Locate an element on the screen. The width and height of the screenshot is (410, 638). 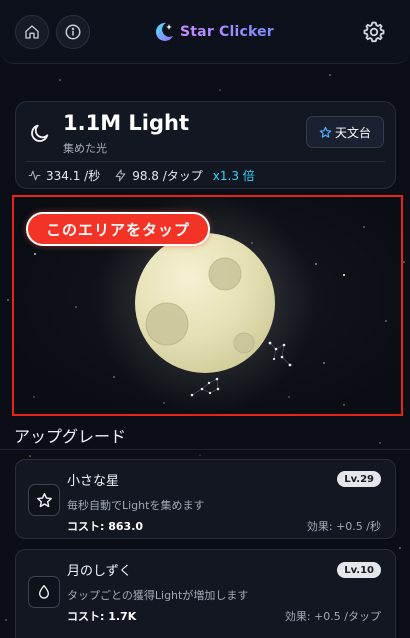
app-header: Star Clicker is located at coordinates (205, 32).